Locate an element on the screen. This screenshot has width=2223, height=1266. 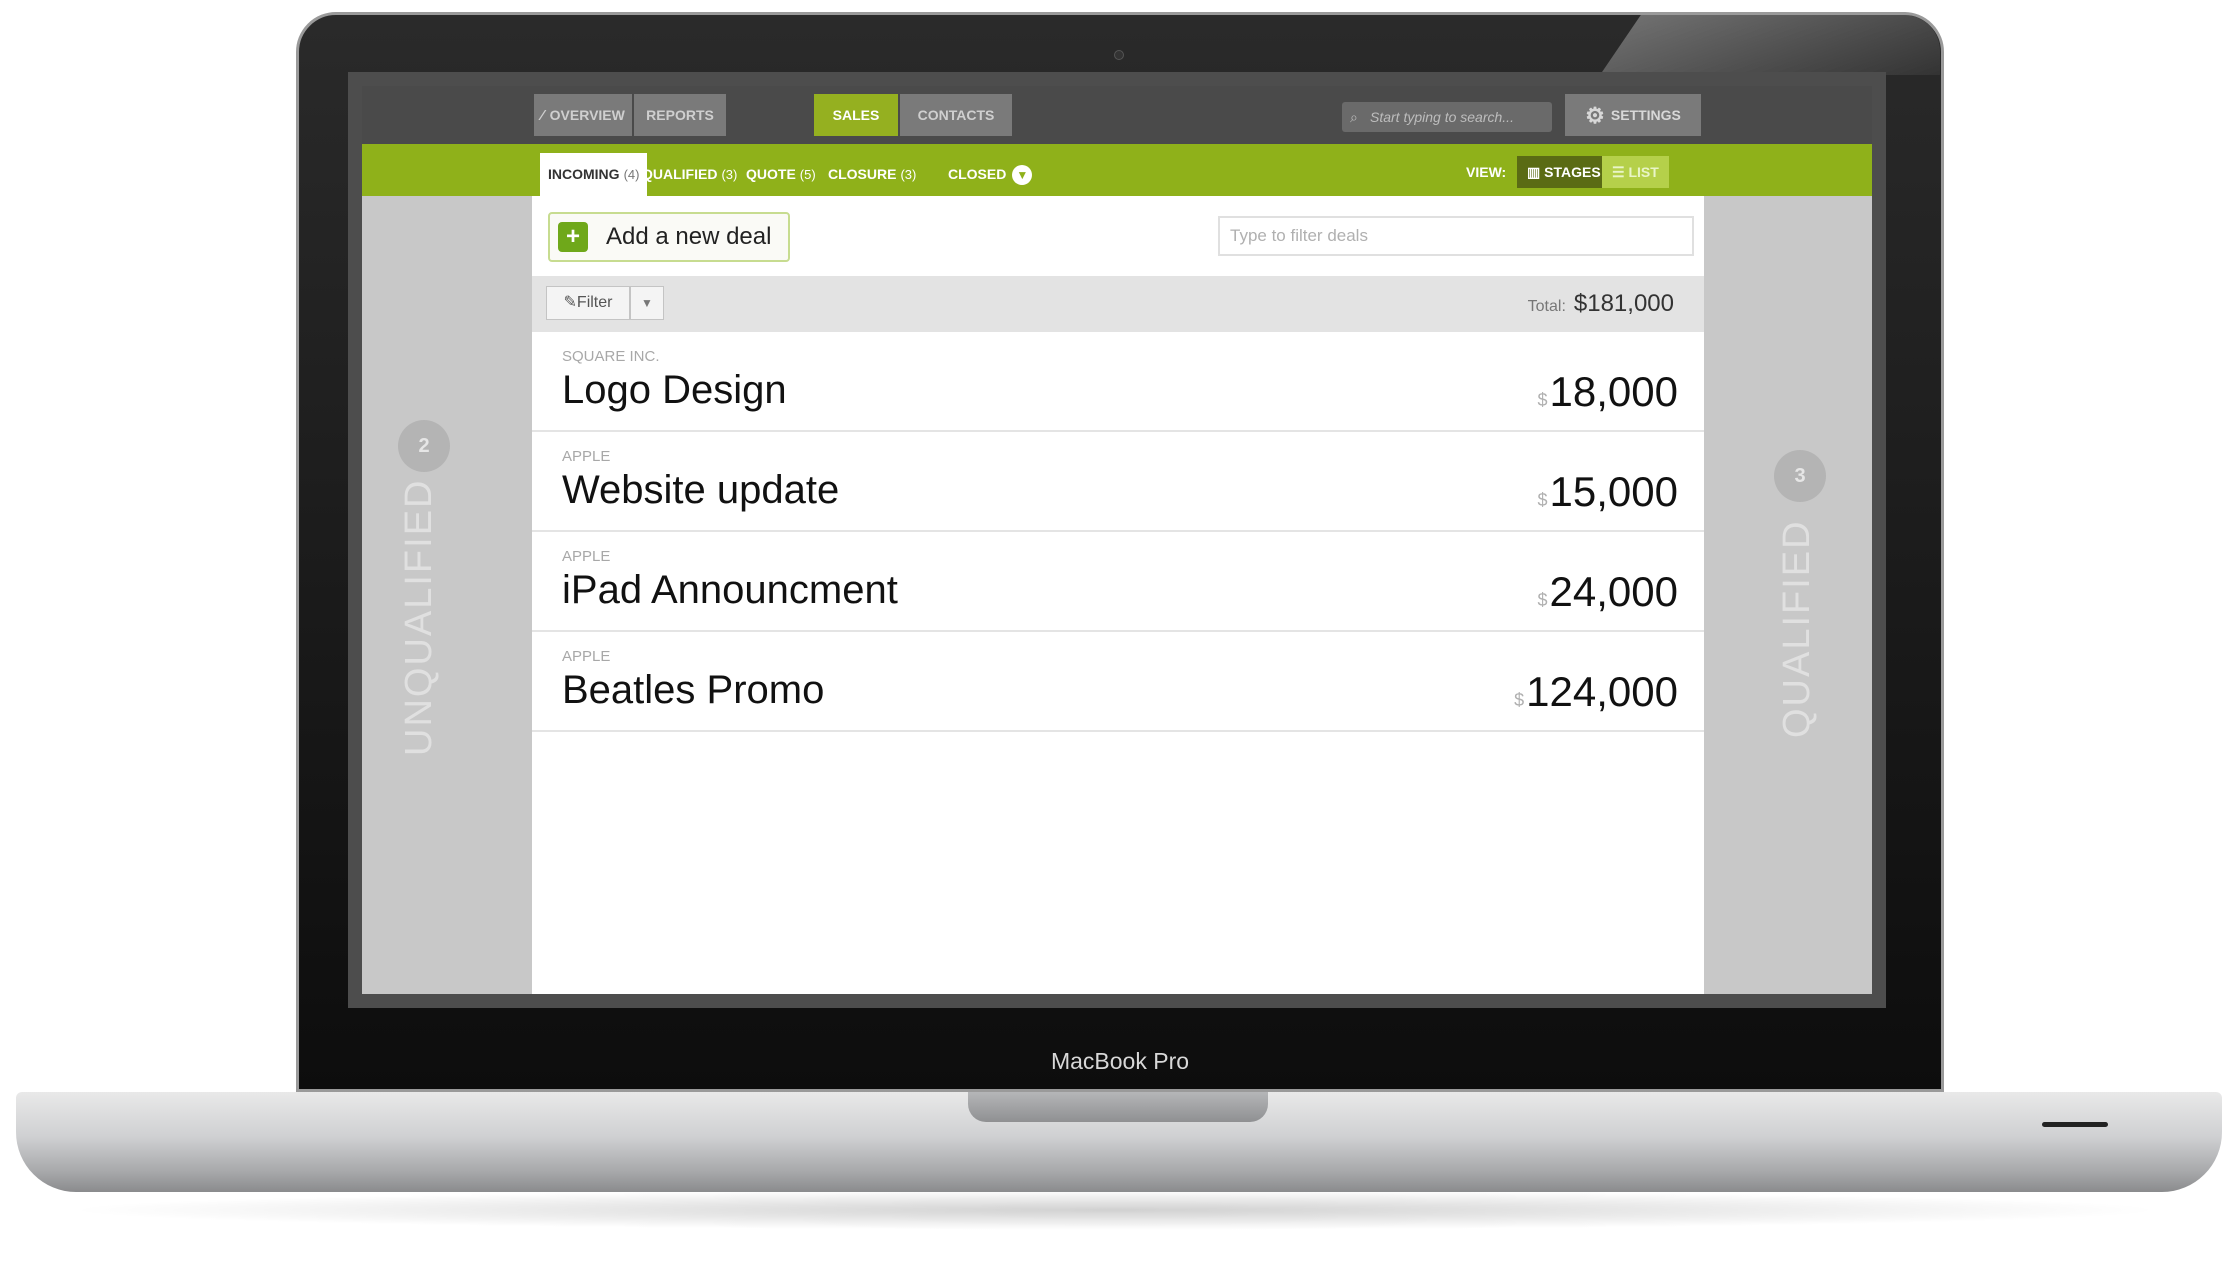
tab-reports-label: REPORTS is located at coordinates (680, 115).